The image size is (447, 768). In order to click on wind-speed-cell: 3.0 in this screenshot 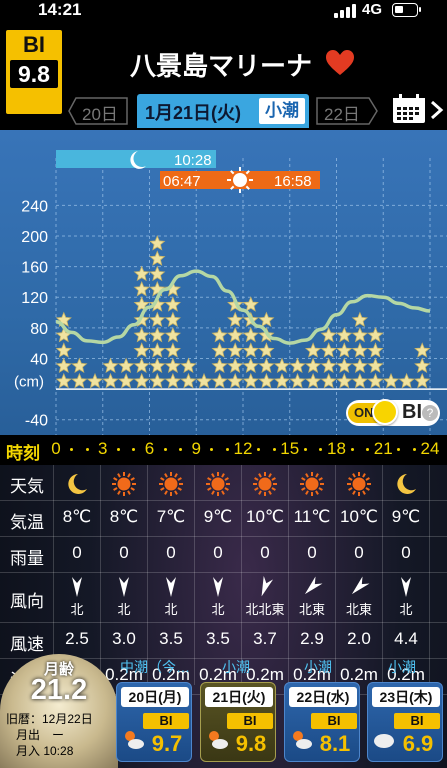, I will do `click(124, 638)`.